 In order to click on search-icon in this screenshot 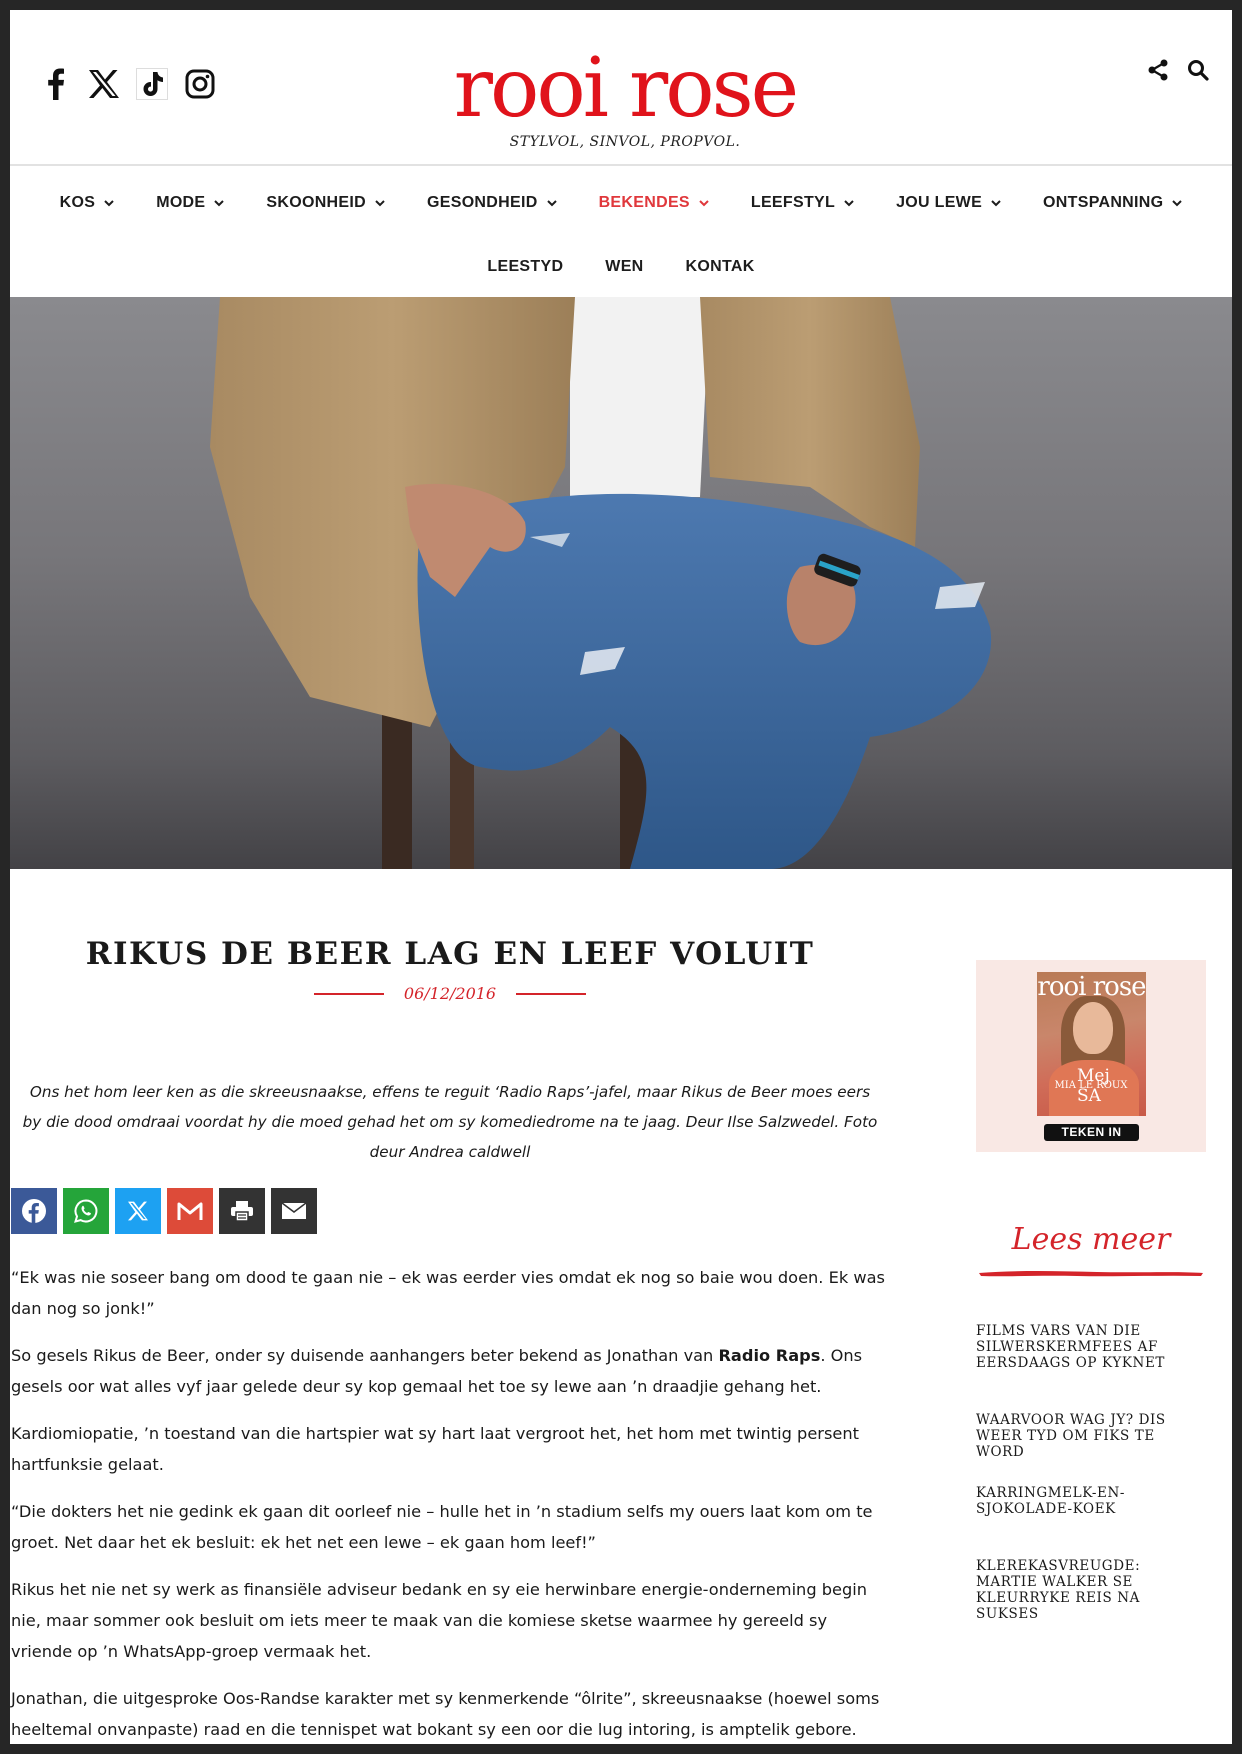, I will do `click(1198, 70)`.